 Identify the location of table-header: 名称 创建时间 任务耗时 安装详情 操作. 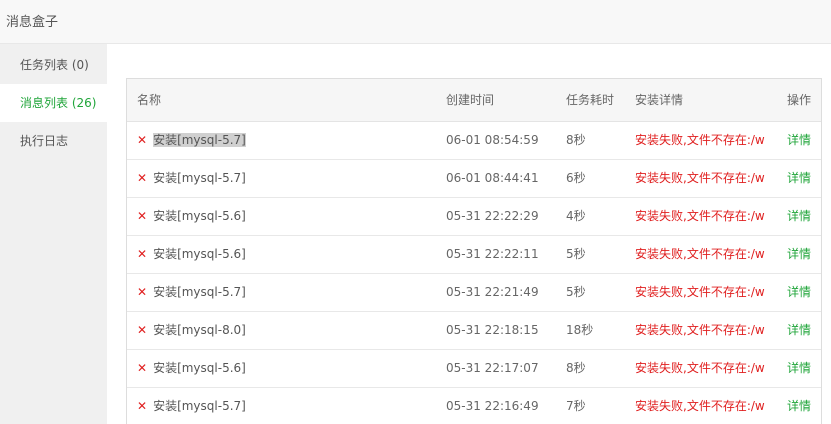
(474, 100).